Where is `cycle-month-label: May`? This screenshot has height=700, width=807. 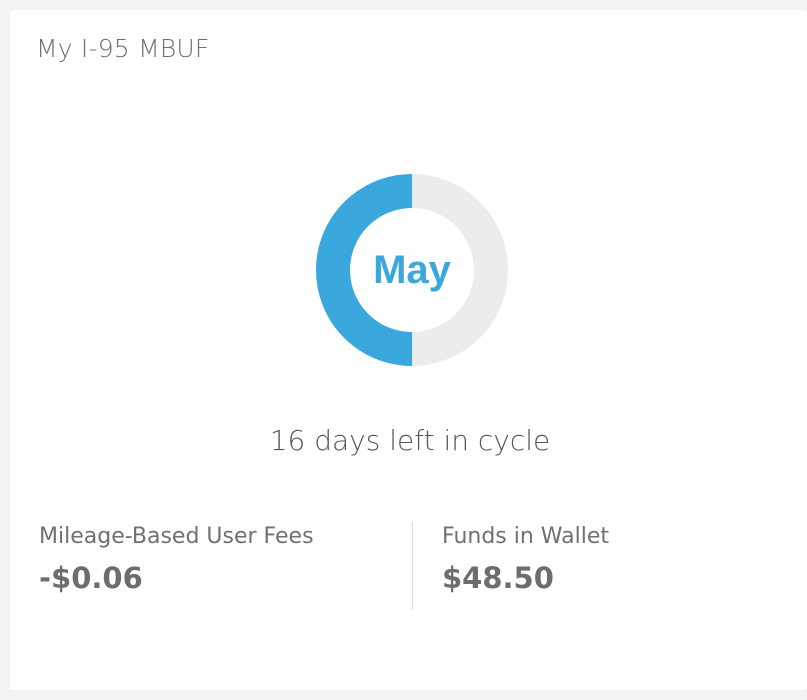
cycle-month-label: May is located at coordinates (412, 269).